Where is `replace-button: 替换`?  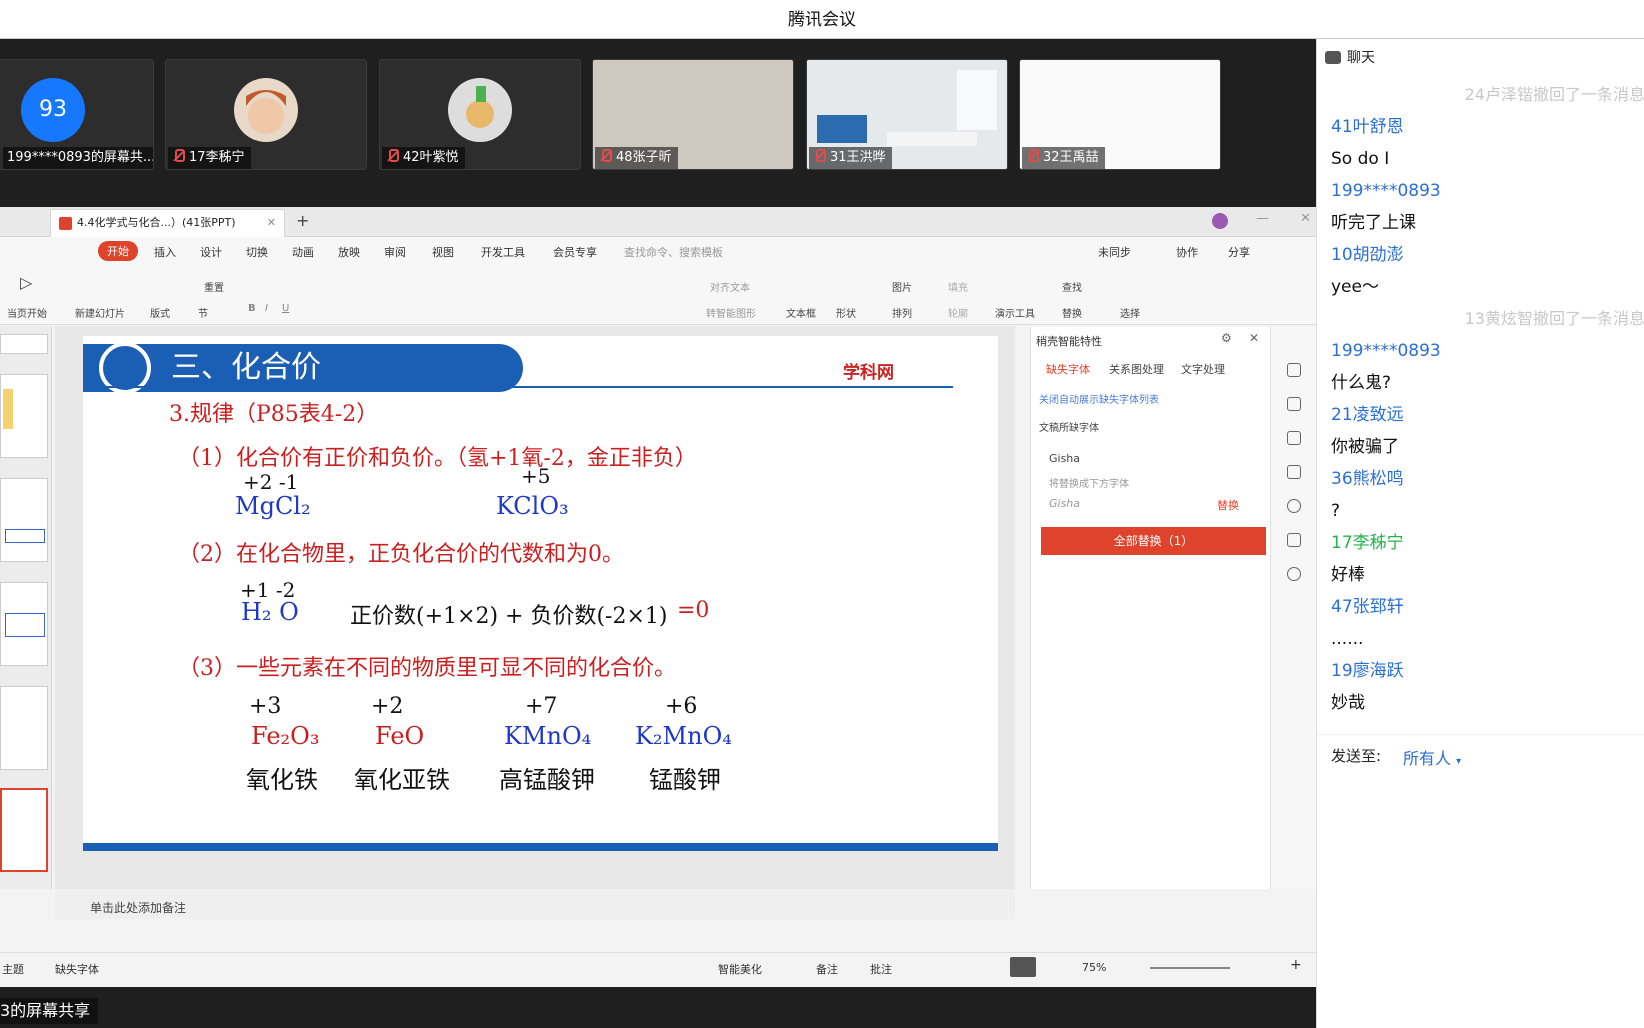
replace-button: 替换 is located at coordinates (1072, 312).